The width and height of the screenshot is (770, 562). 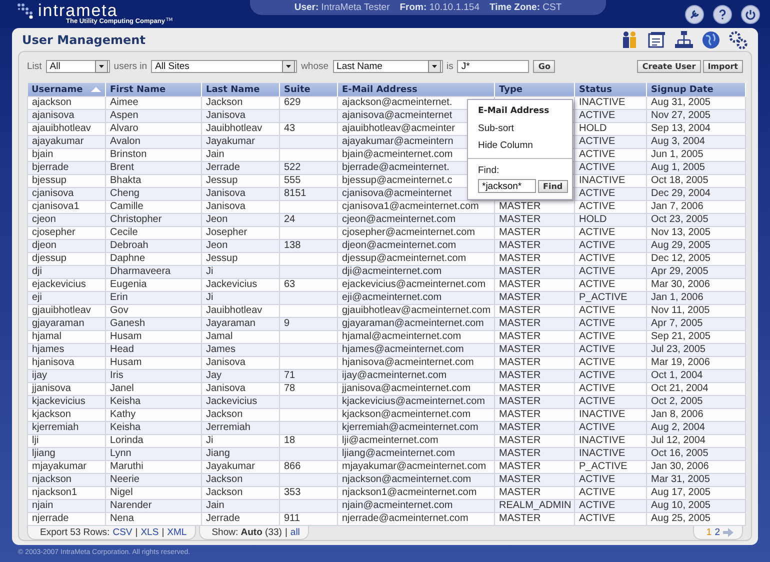 I want to click on table-cell: 629, so click(x=292, y=102).